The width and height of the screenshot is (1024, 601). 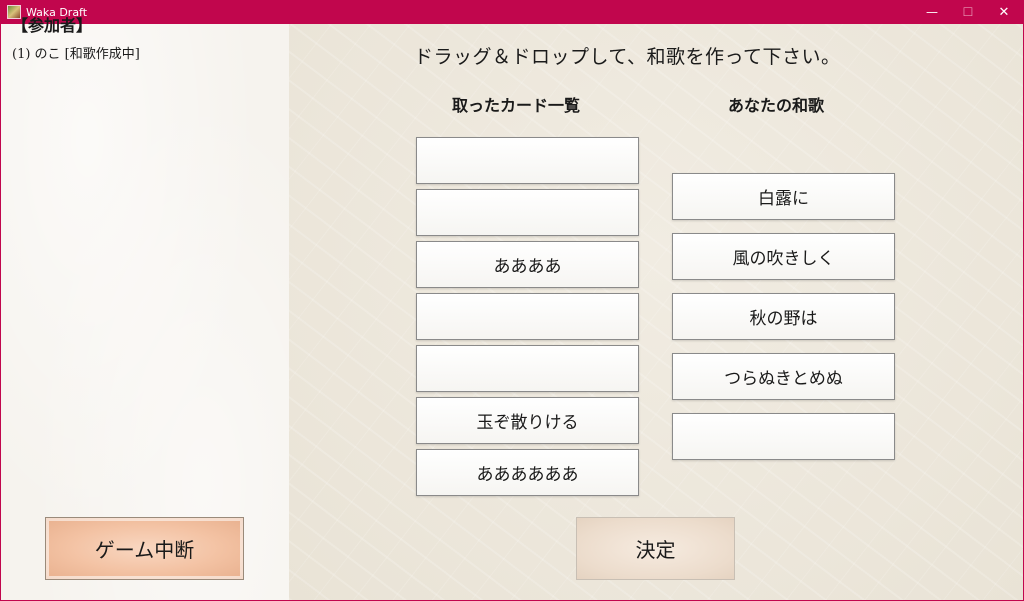 What do you see at coordinates (783, 376) in the screenshot?
I see `waka-card: つらぬきとめぬ` at bounding box center [783, 376].